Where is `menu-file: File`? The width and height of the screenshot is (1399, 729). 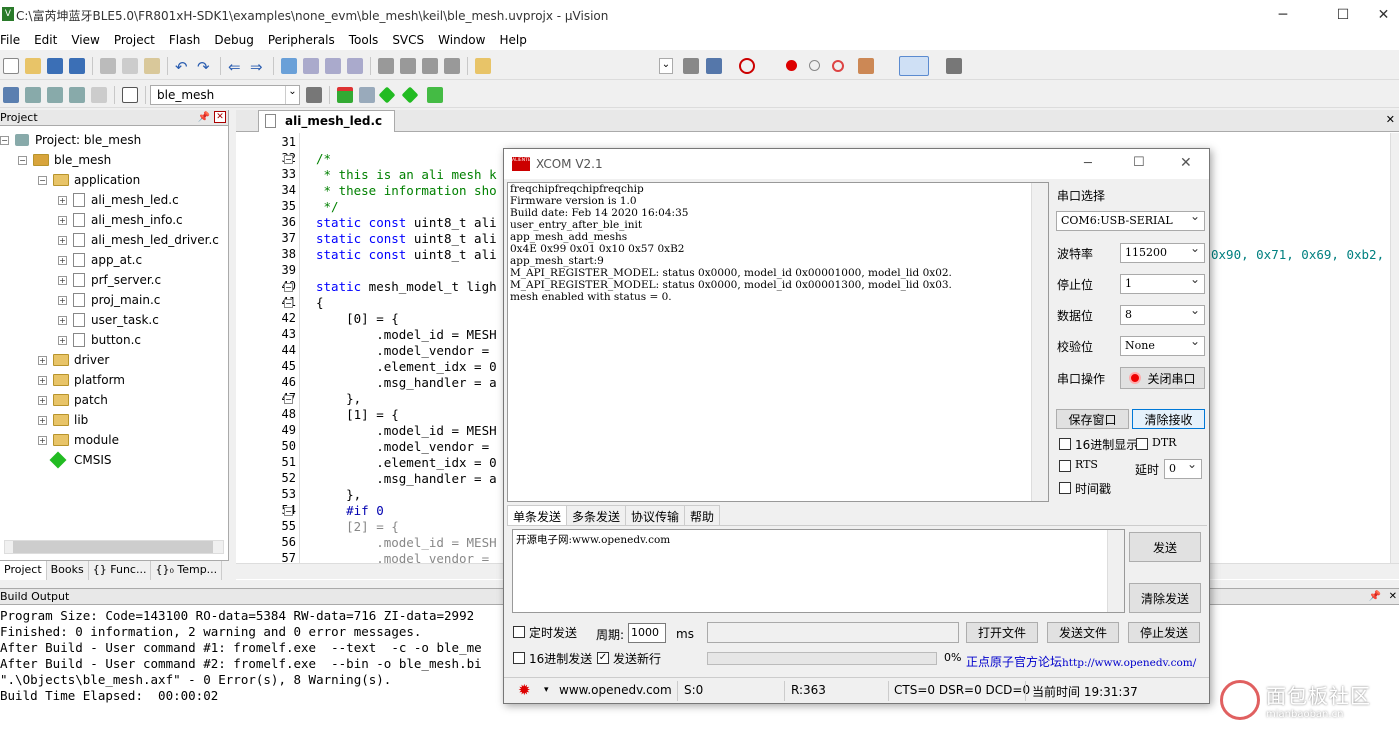 menu-file: File is located at coordinates (13, 40).